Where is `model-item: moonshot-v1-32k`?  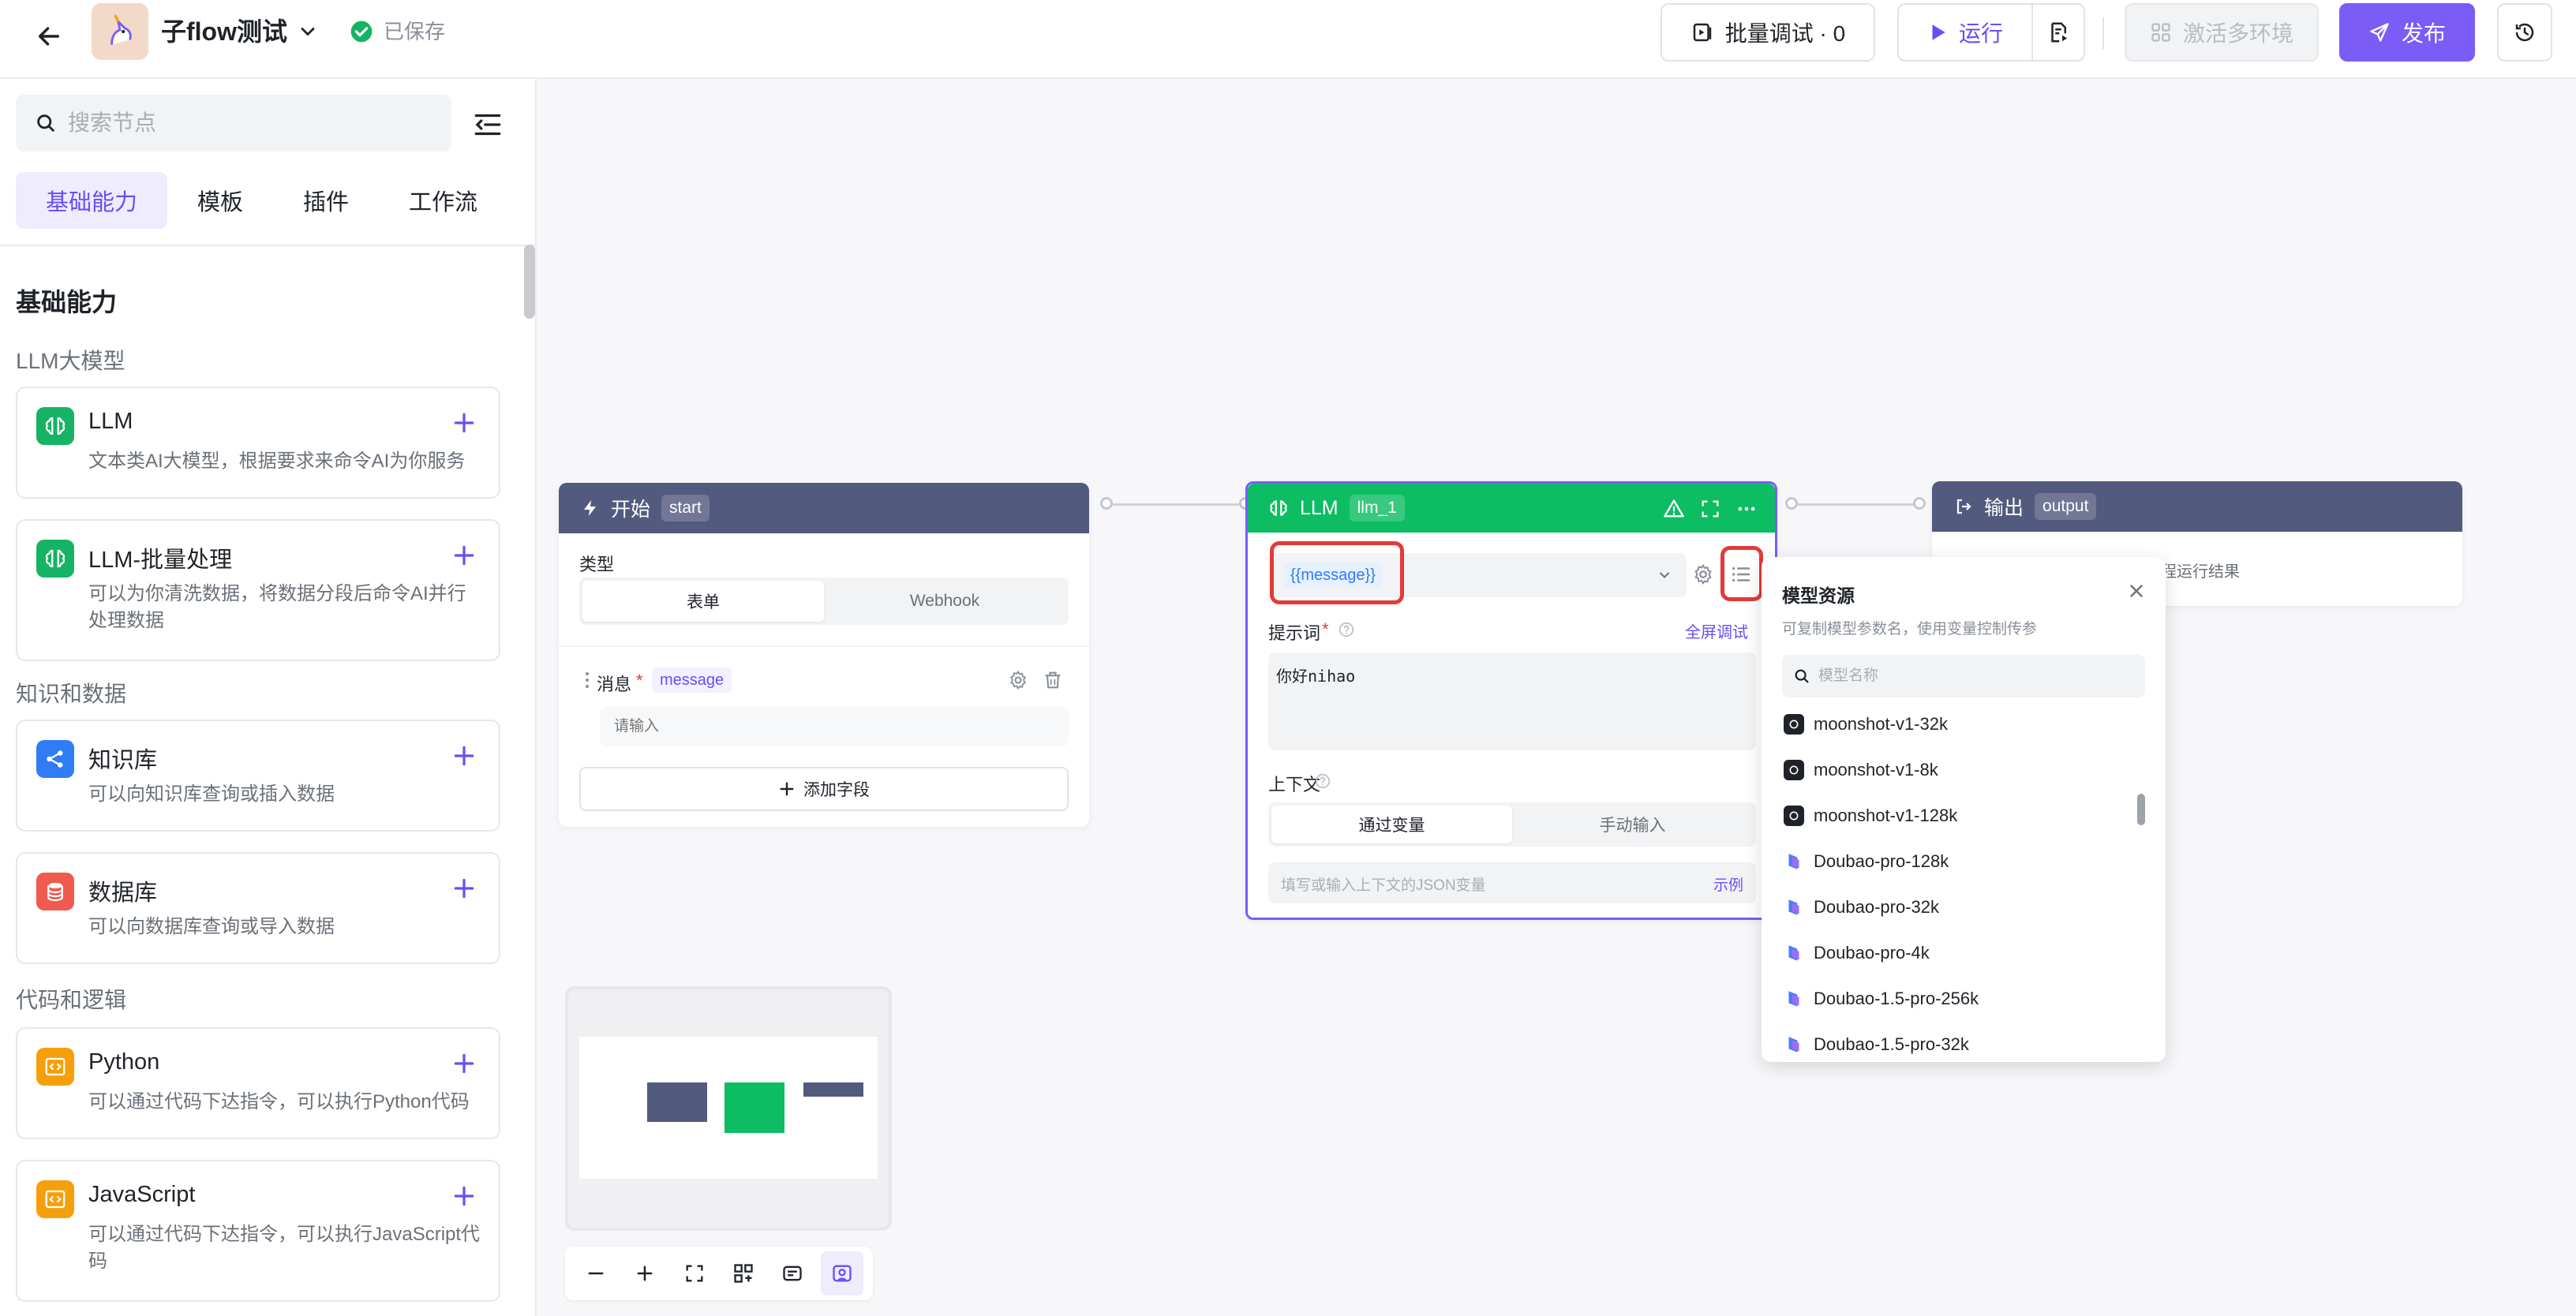
model-item: moonshot-v1-32k is located at coordinates (1866, 724).